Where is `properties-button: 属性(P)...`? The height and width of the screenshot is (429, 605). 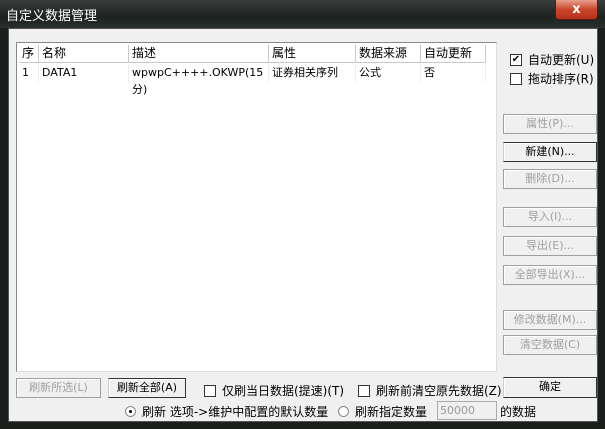
properties-button: 属性(P)... is located at coordinates (550, 124).